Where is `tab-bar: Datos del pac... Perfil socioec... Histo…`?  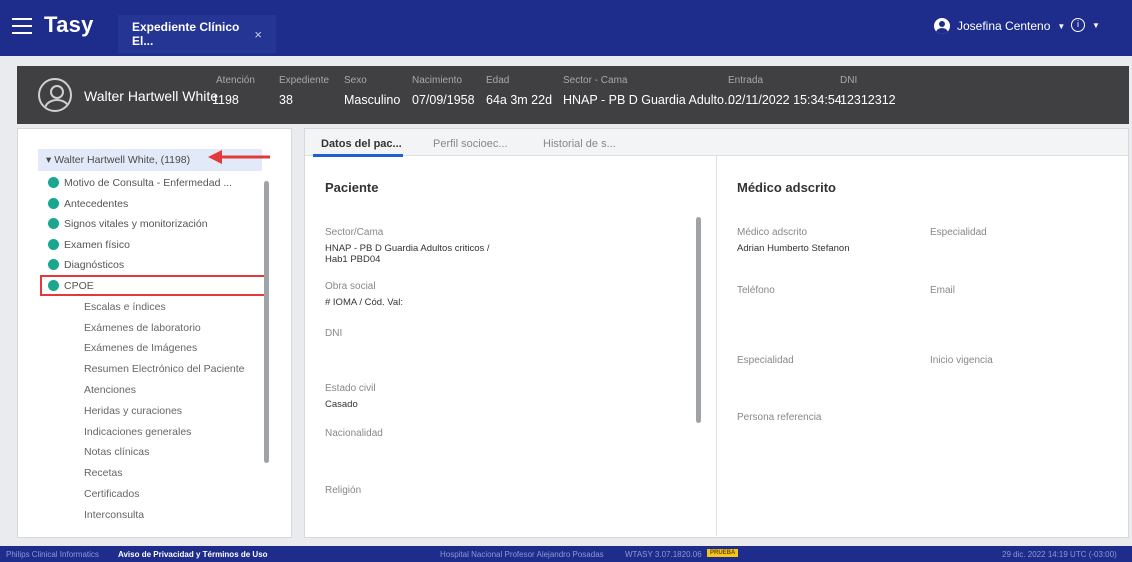
tab-bar: Datos del pac... Perfil socioec... Histo… is located at coordinates (716, 143).